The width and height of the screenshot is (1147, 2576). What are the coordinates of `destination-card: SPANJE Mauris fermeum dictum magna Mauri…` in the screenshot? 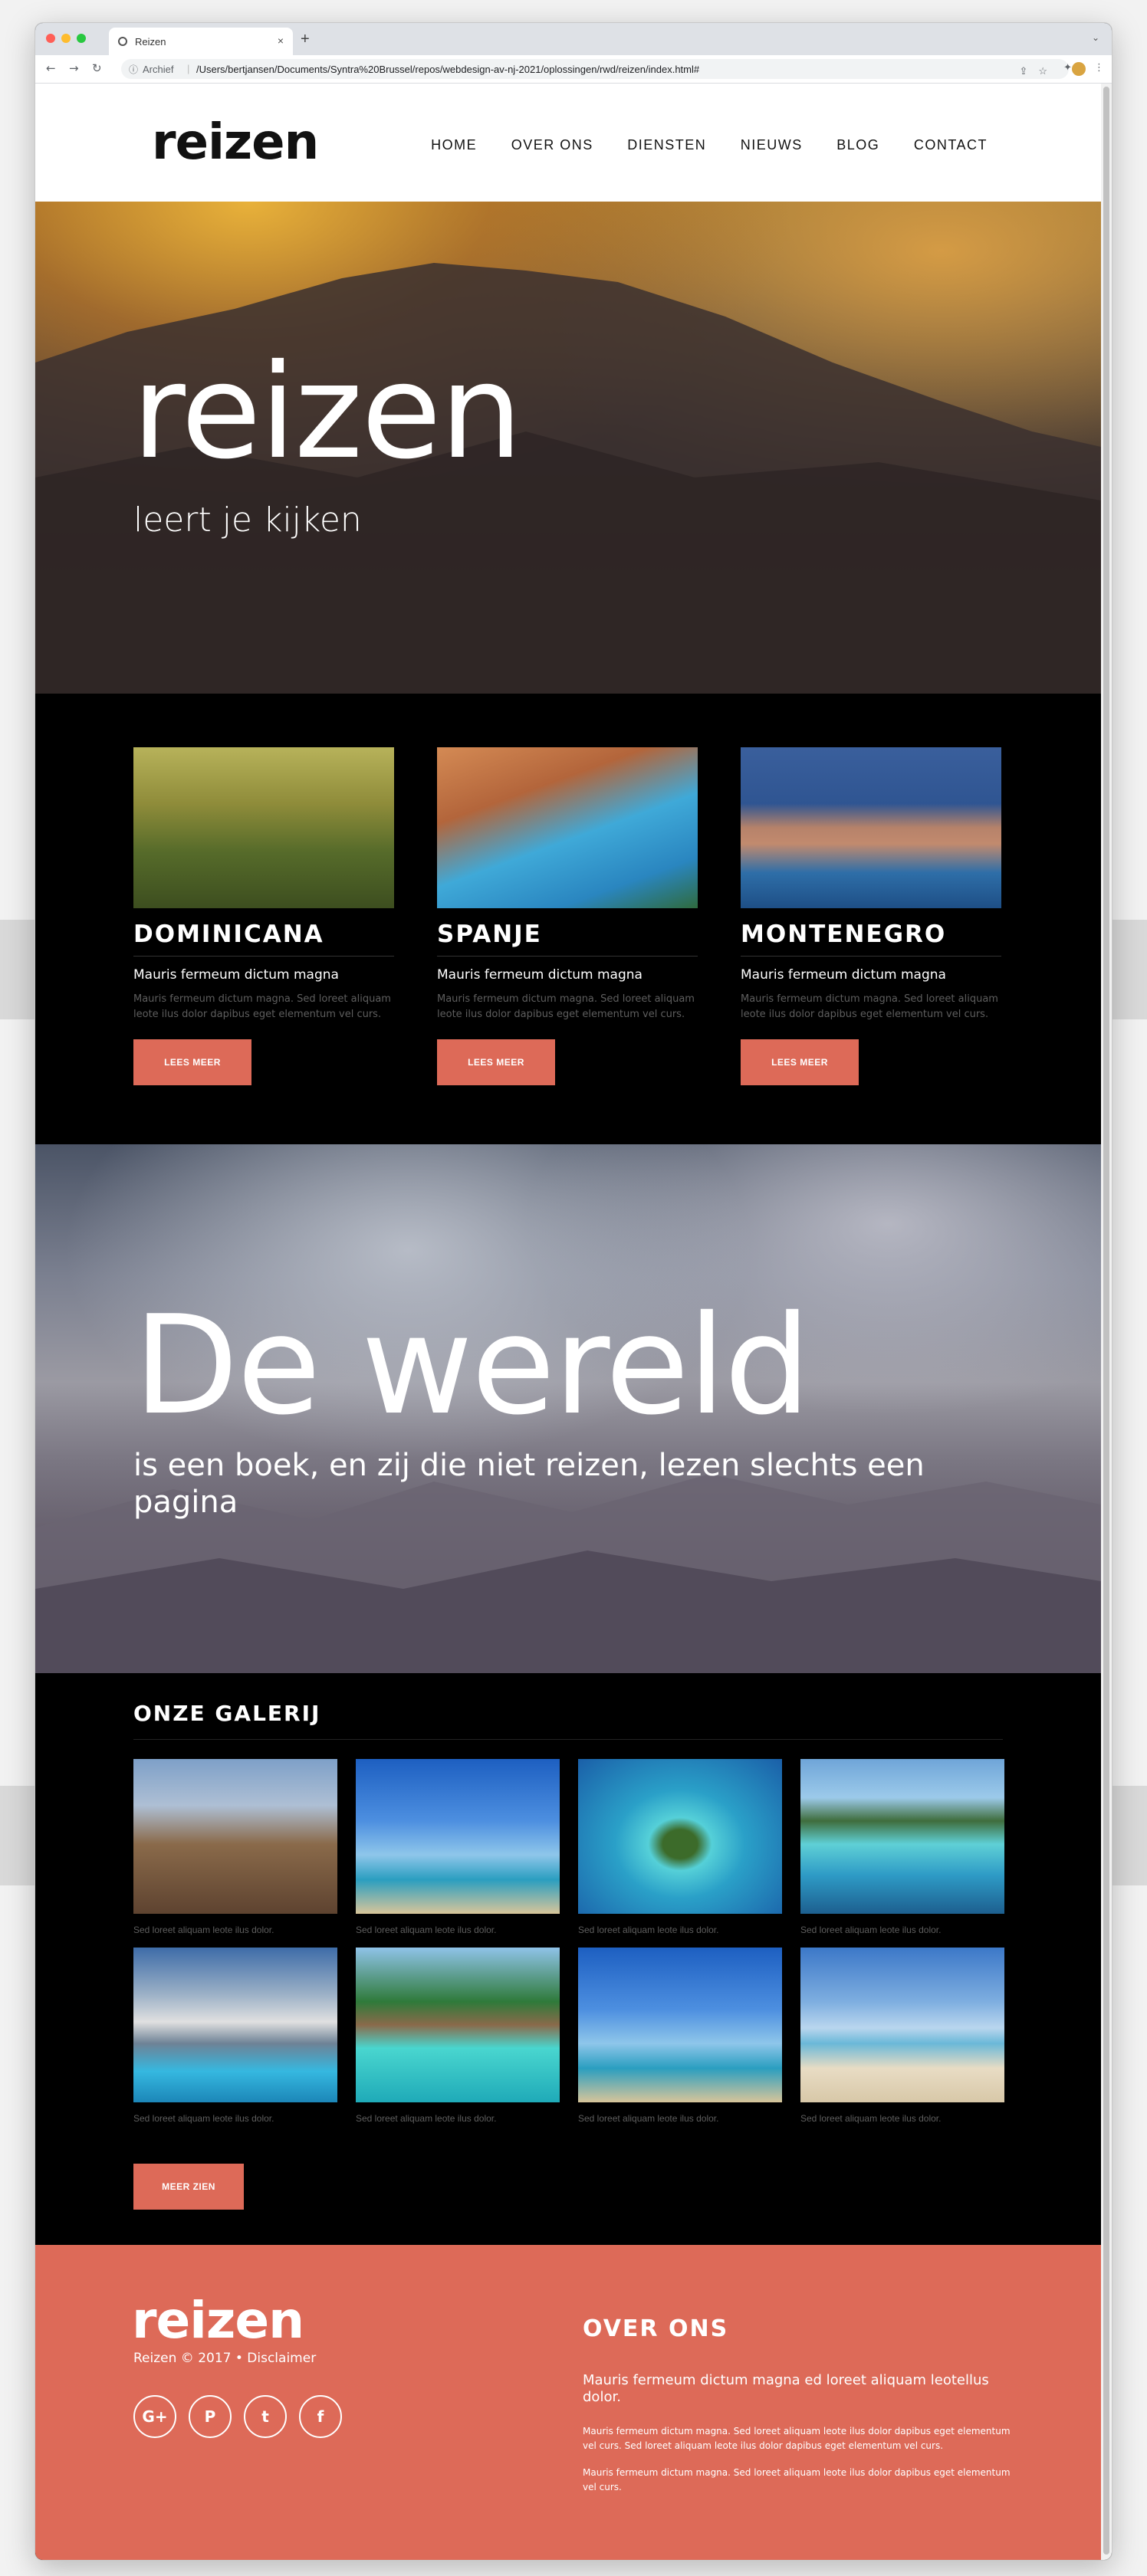 It's located at (567, 916).